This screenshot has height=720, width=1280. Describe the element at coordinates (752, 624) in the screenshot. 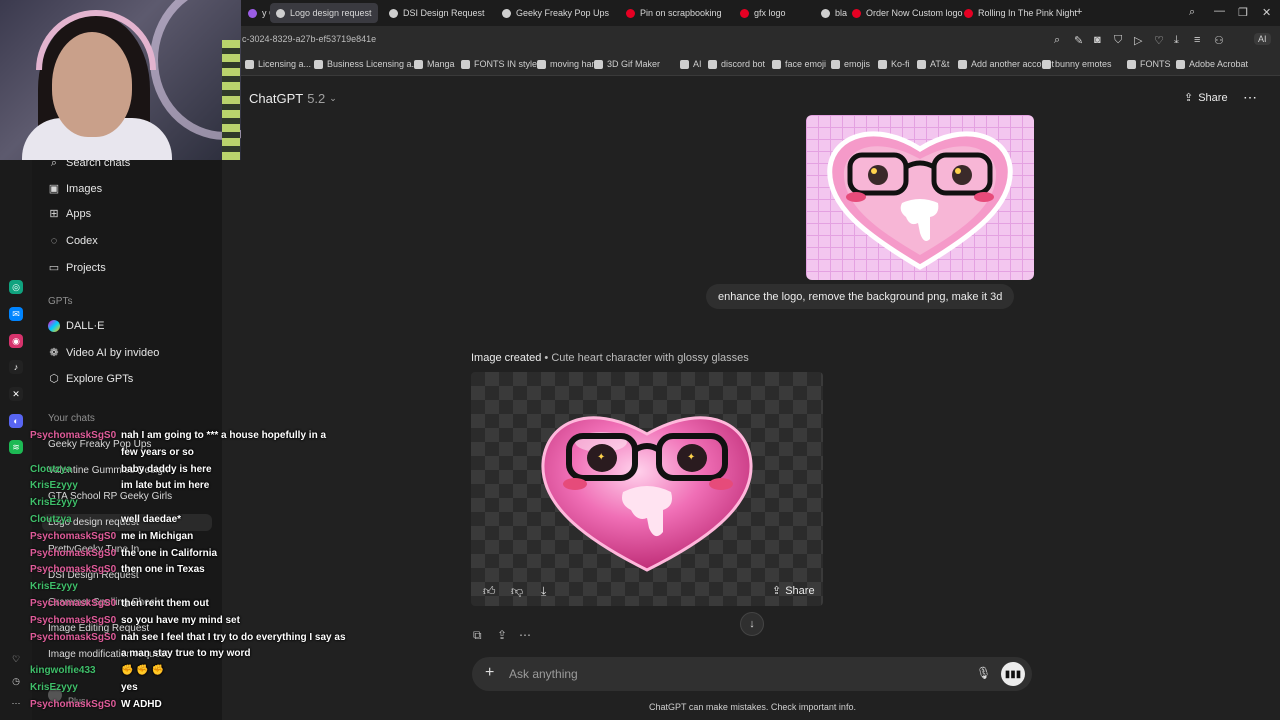

I see `scroll-down-button: ↓` at that location.